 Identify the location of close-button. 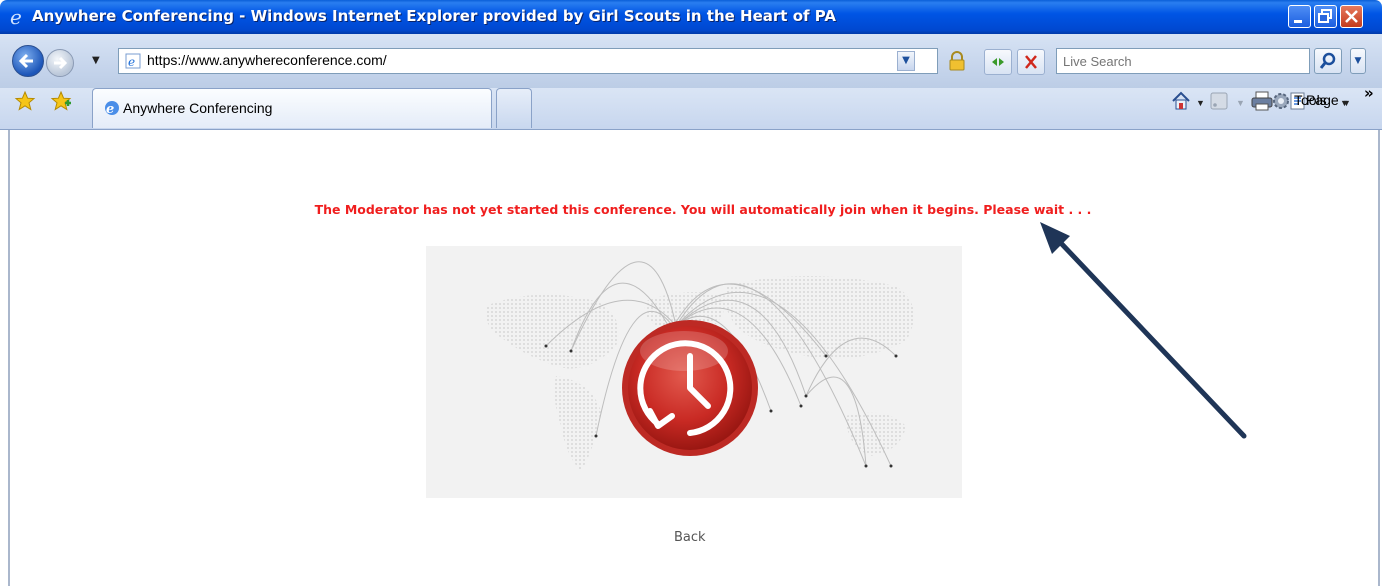
(1351, 16).